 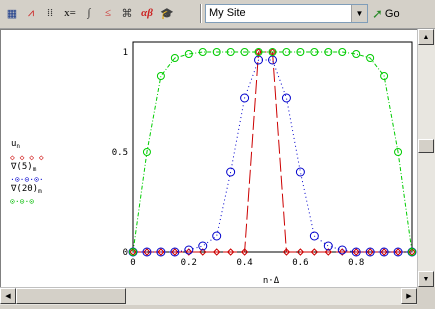 What do you see at coordinates (377, 13) in the screenshot?
I see `go-arrow-icon: ➚` at bounding box center [377, 13].